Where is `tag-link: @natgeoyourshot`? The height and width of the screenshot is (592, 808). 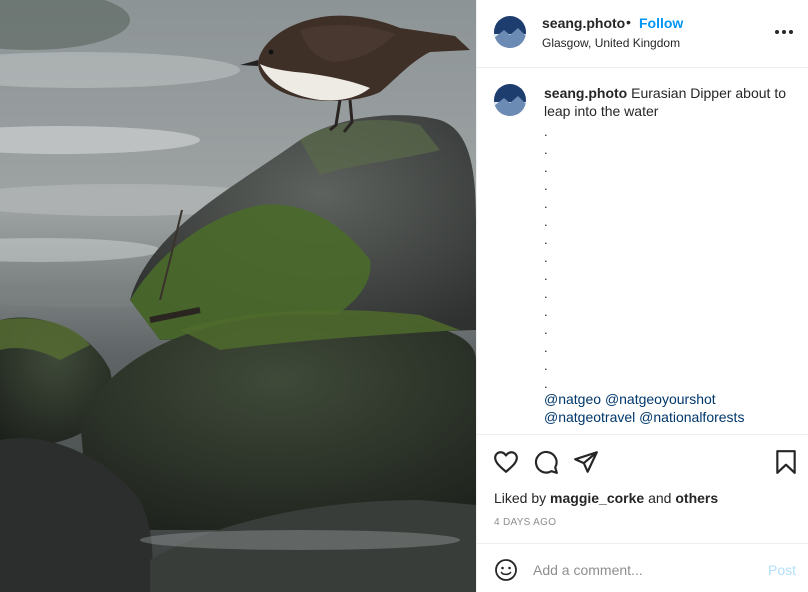
tag-link: @natgeoyourshot is located at coordinates (660, 399).